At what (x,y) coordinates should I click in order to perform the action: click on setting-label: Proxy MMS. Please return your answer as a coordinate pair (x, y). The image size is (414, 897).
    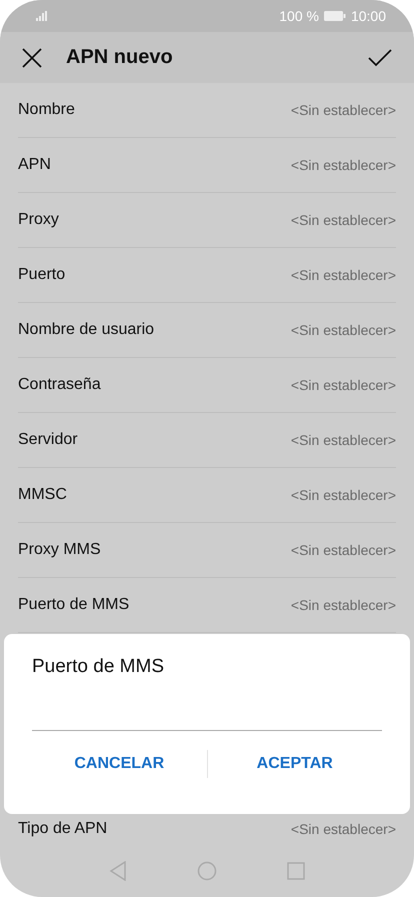
    Looking at the image, I should click on (59, 550).